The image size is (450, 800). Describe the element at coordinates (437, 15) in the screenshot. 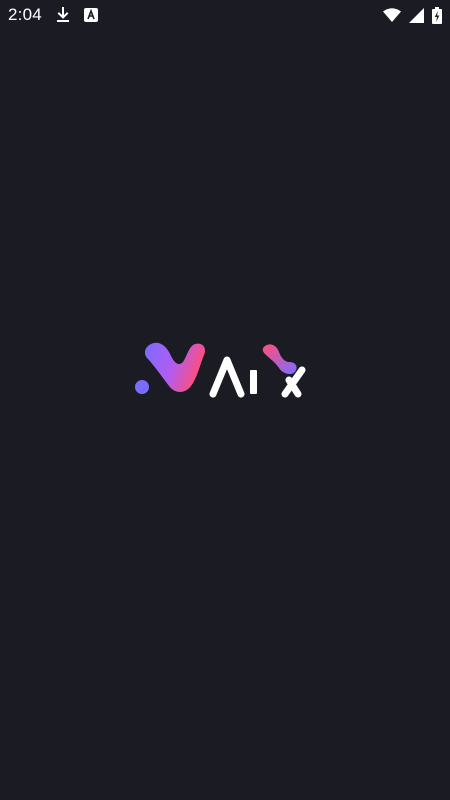

I see `battery-charging-icon` at that location.